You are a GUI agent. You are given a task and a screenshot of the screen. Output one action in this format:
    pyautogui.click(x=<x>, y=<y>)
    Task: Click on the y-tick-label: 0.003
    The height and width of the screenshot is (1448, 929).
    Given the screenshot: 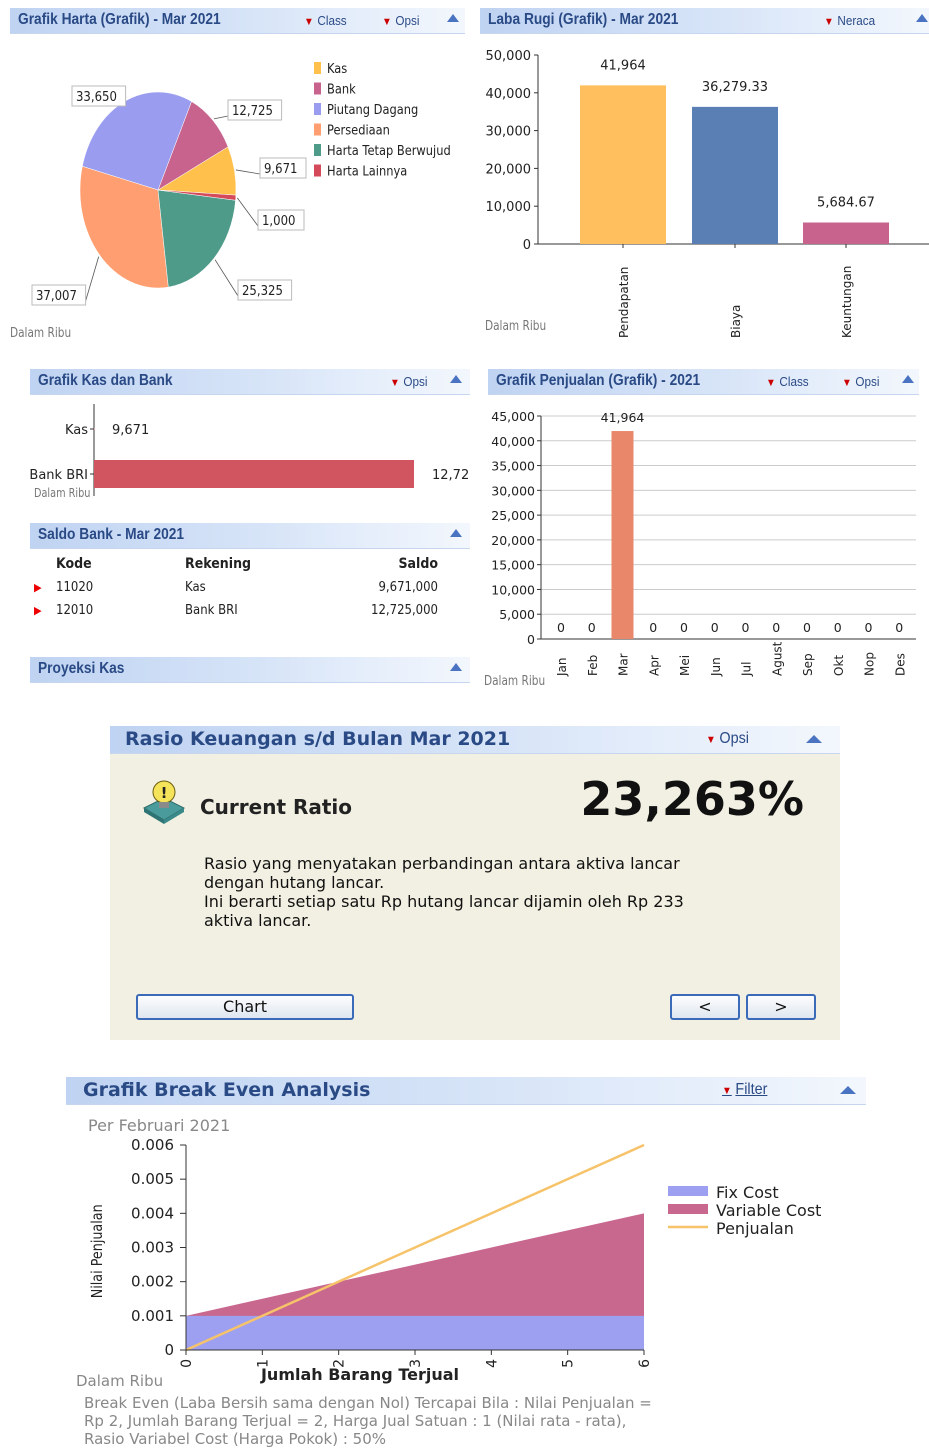 What is the action you would take?
    pyautogui.click(x=152, y=1248)
    